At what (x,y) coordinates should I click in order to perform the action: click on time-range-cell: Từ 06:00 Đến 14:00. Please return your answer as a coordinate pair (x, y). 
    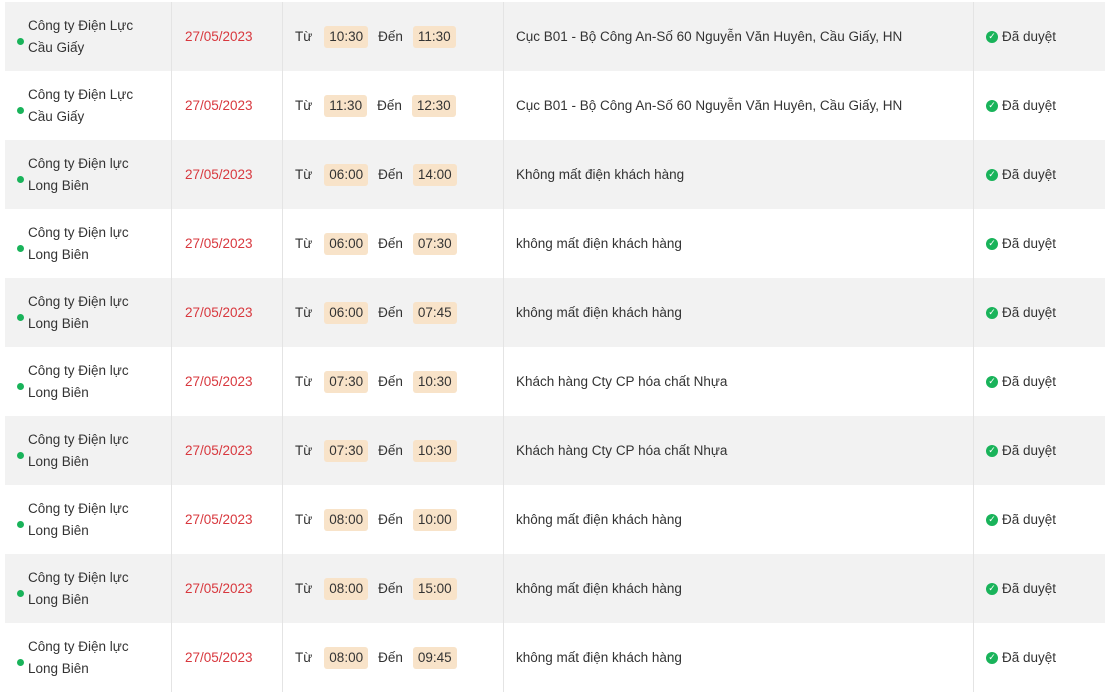
    Looking at the image, I should click on (393, 174).